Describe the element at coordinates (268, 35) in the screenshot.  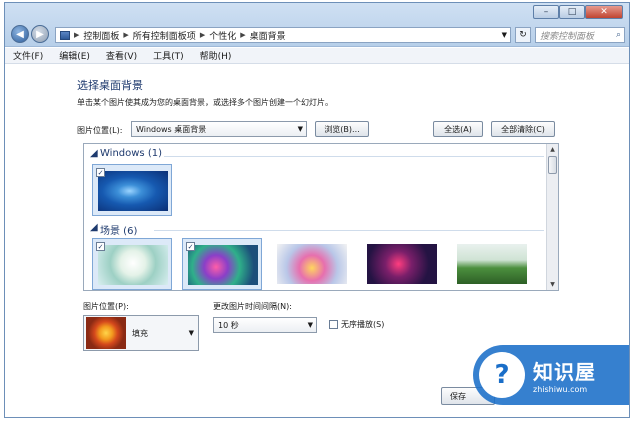
I see `breadcrumb-desktop-background: 桌面背景` at that location.